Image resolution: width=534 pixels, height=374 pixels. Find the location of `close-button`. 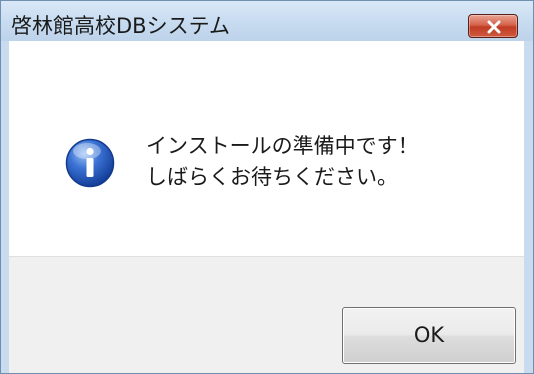

close-button is located at coordinates (493, 26).